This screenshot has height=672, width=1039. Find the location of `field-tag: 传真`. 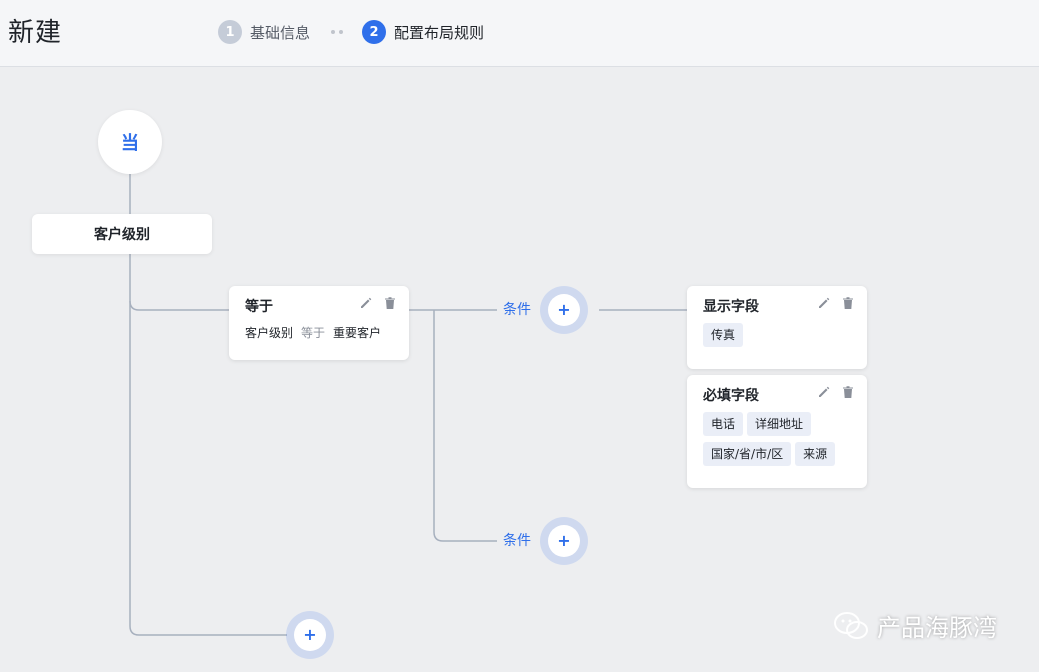

field-tag: 传真 is located at coordinates (723, 335).